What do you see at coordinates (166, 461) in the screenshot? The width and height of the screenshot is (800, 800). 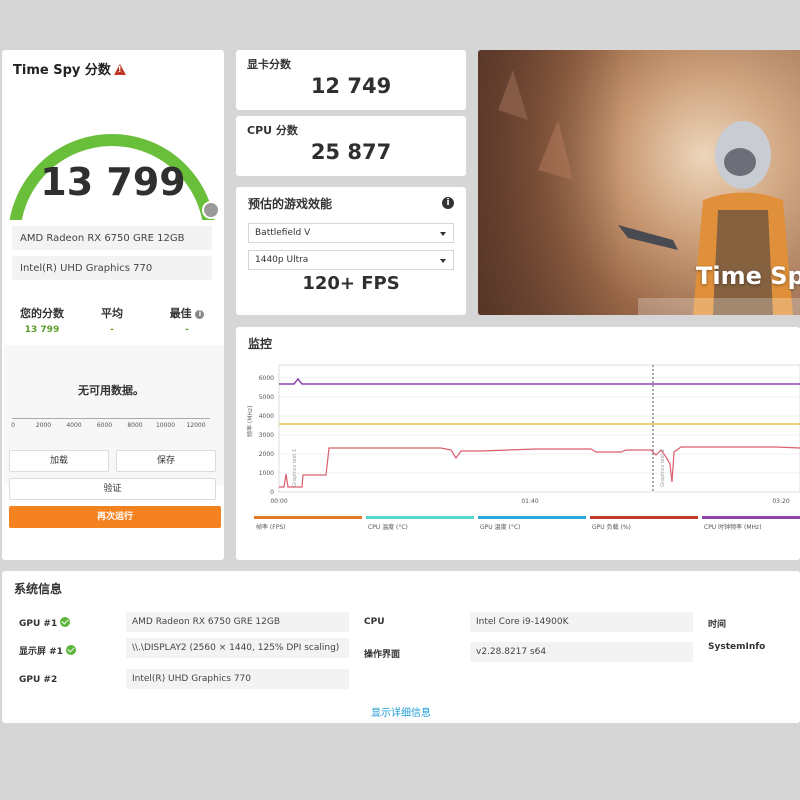 I see `save-button: 保存` at bounding box center [166, 461].